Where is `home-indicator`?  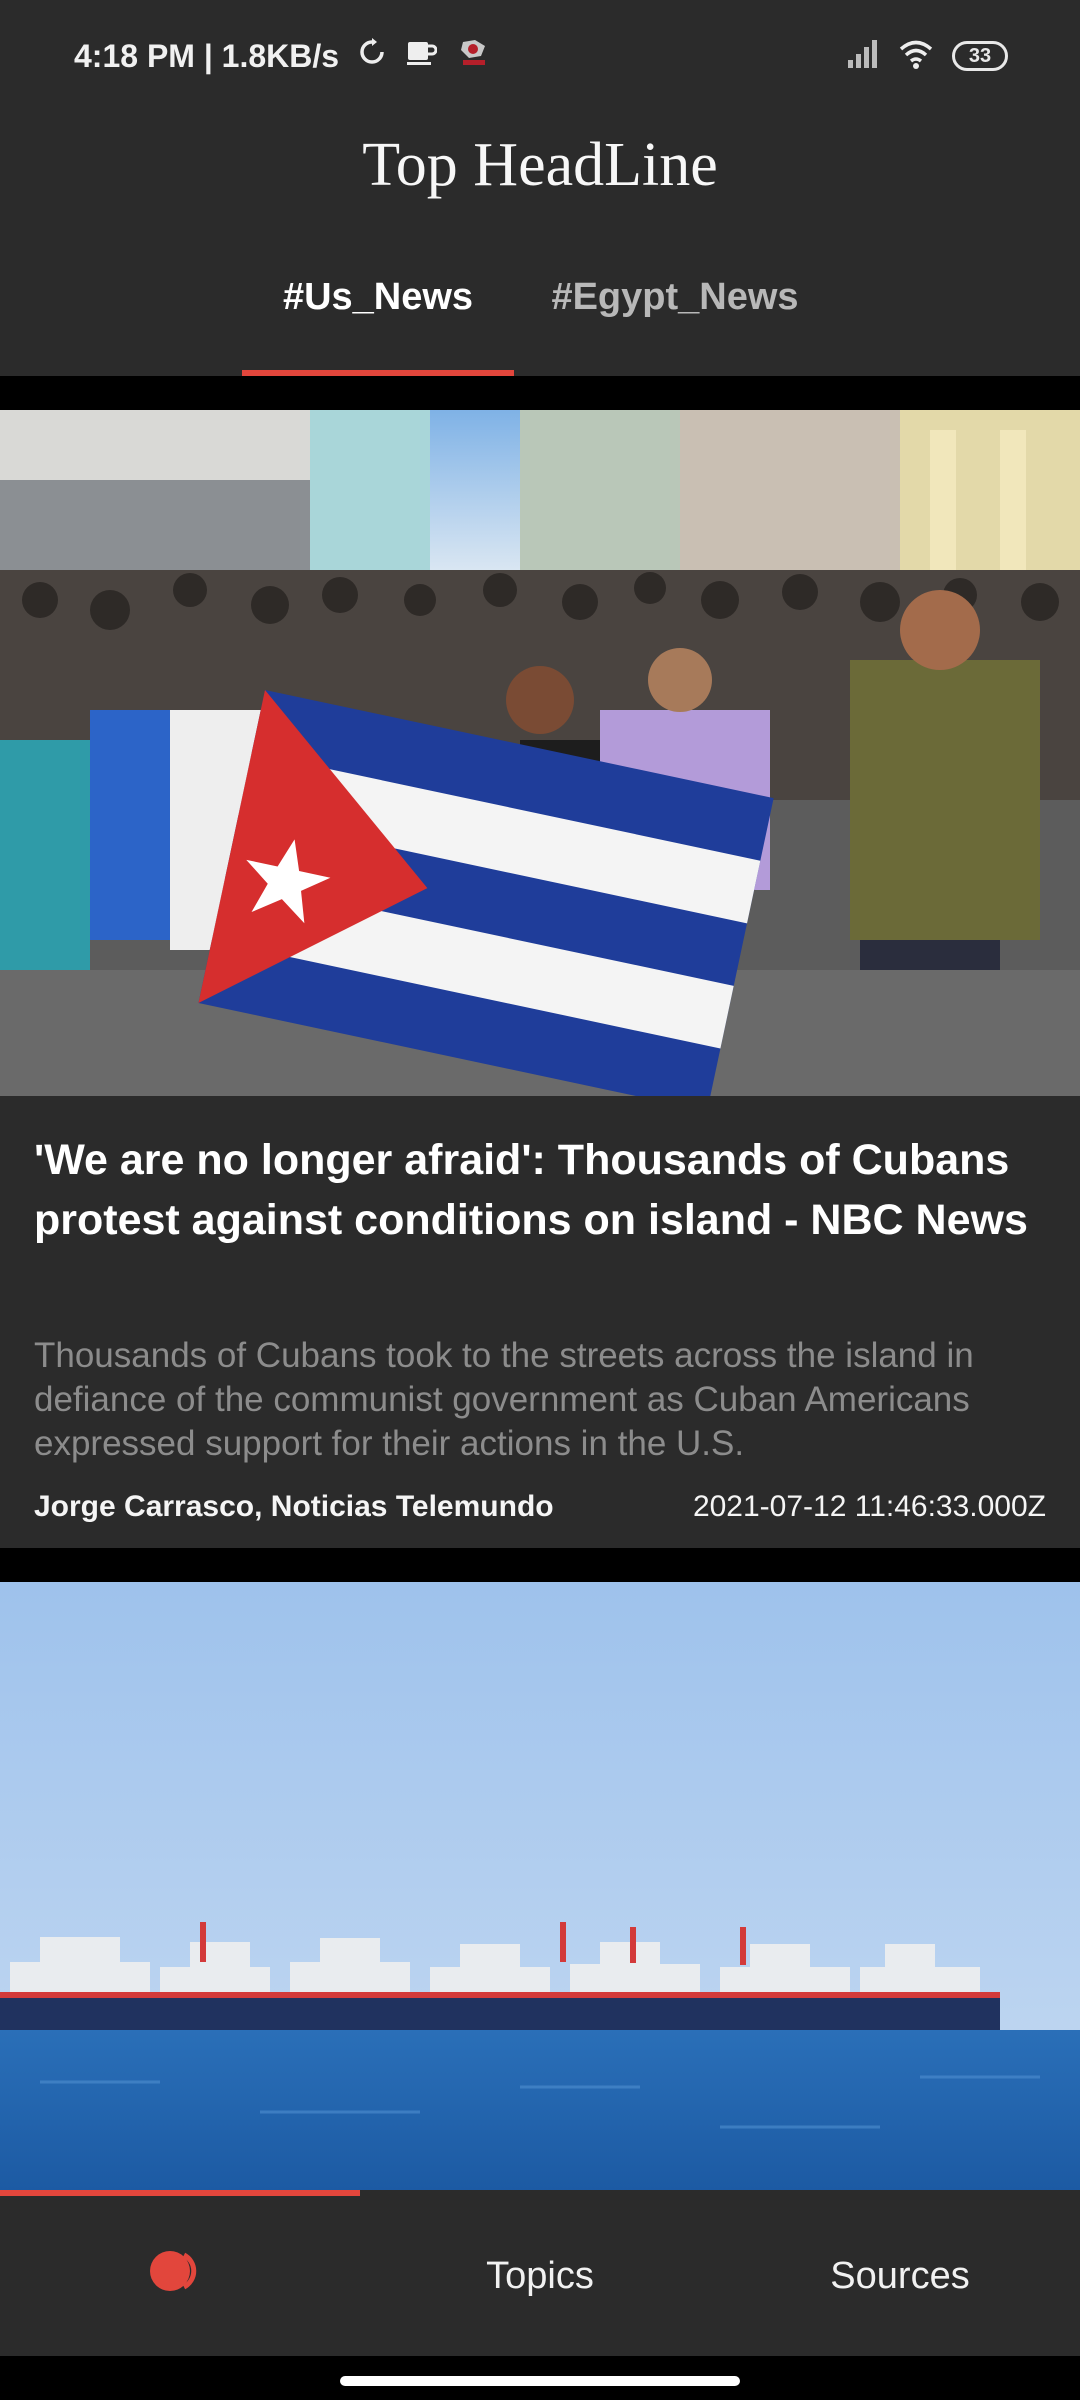
home-indicator is located at coordinates (540, 2381).